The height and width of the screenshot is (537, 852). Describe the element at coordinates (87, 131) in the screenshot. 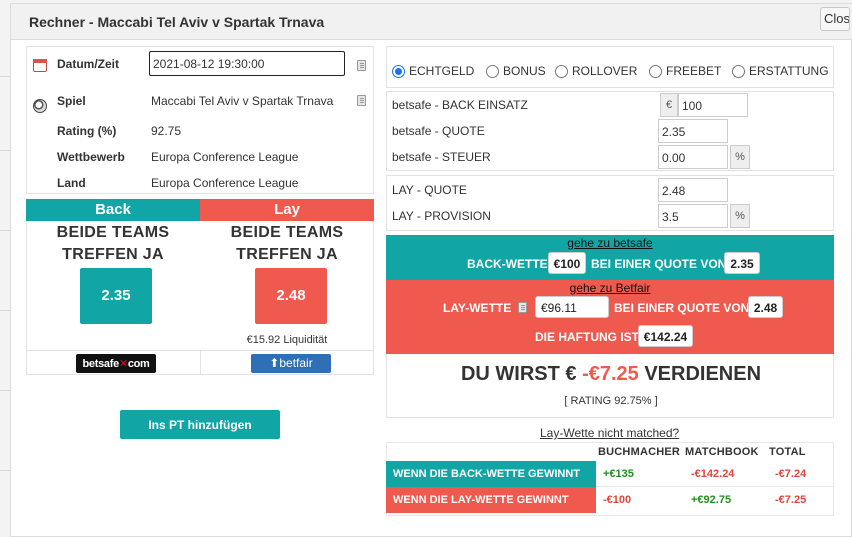

I see `rating-label: Rating (%)` at that location.